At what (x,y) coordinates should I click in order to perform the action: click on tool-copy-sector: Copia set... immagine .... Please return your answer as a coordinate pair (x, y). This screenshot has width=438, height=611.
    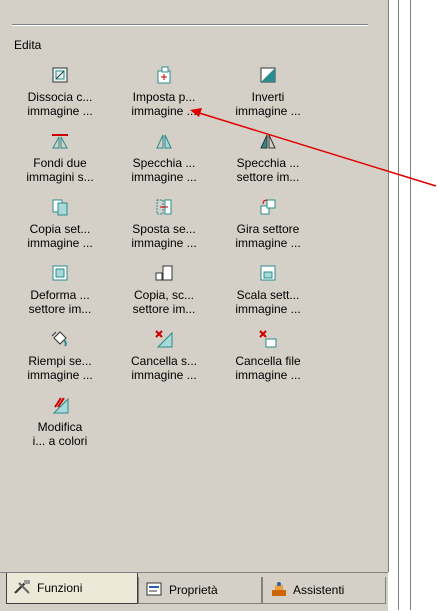
    Looking at the image, I should click on (60, 229).